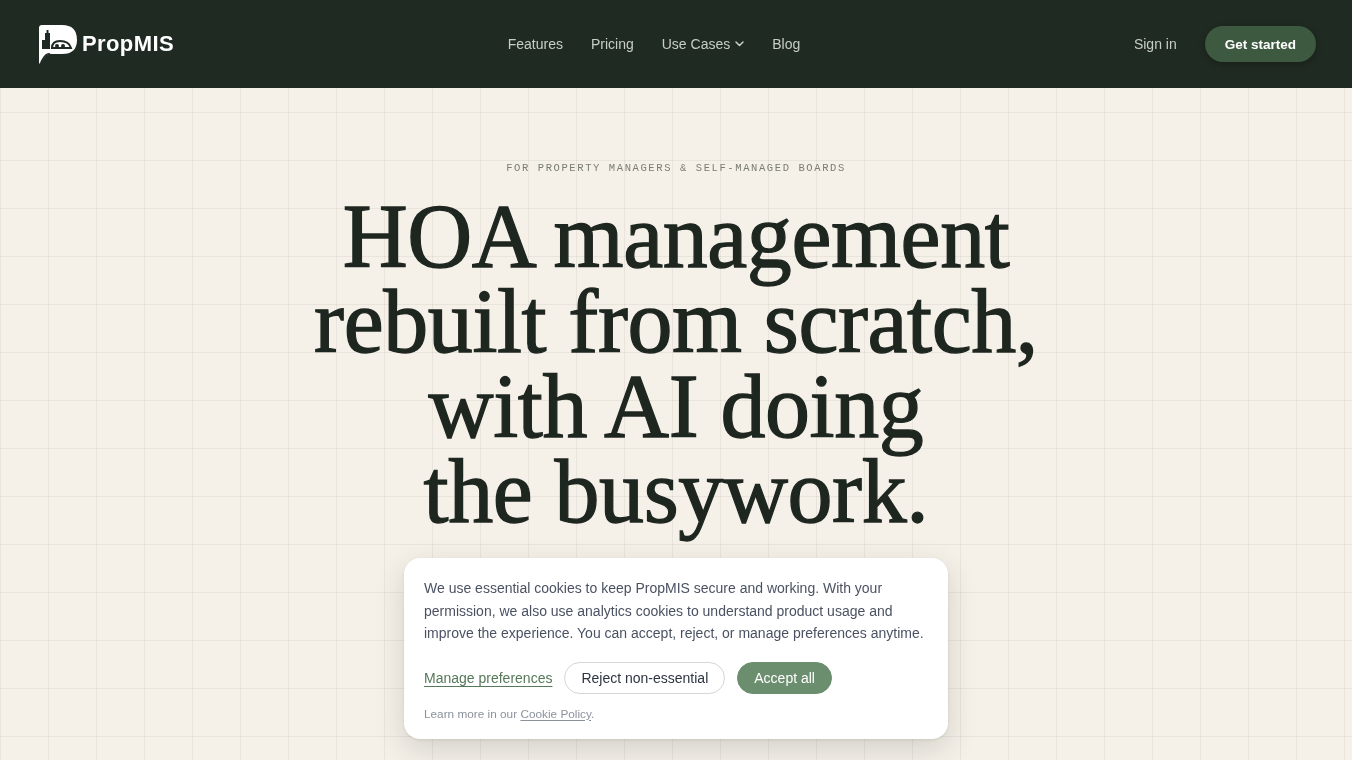  I want to click on eyebrow-text: FOR PROPERTY MANAGERS & SELF-MANAGED BOARDS, so click(676, 168).